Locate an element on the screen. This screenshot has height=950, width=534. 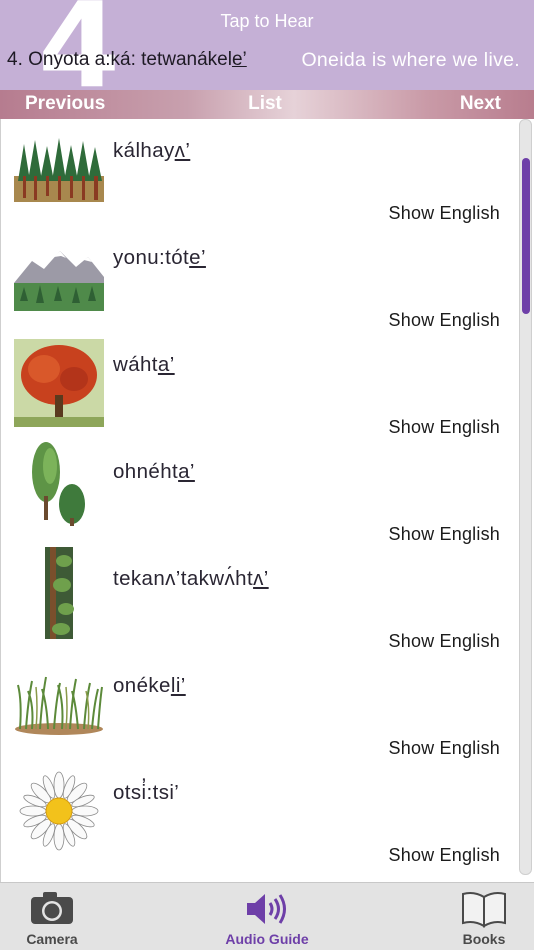
phrase-native-prefix: 4. Onyota a:ká: tetwanákel is located at coordinates (119, 59).